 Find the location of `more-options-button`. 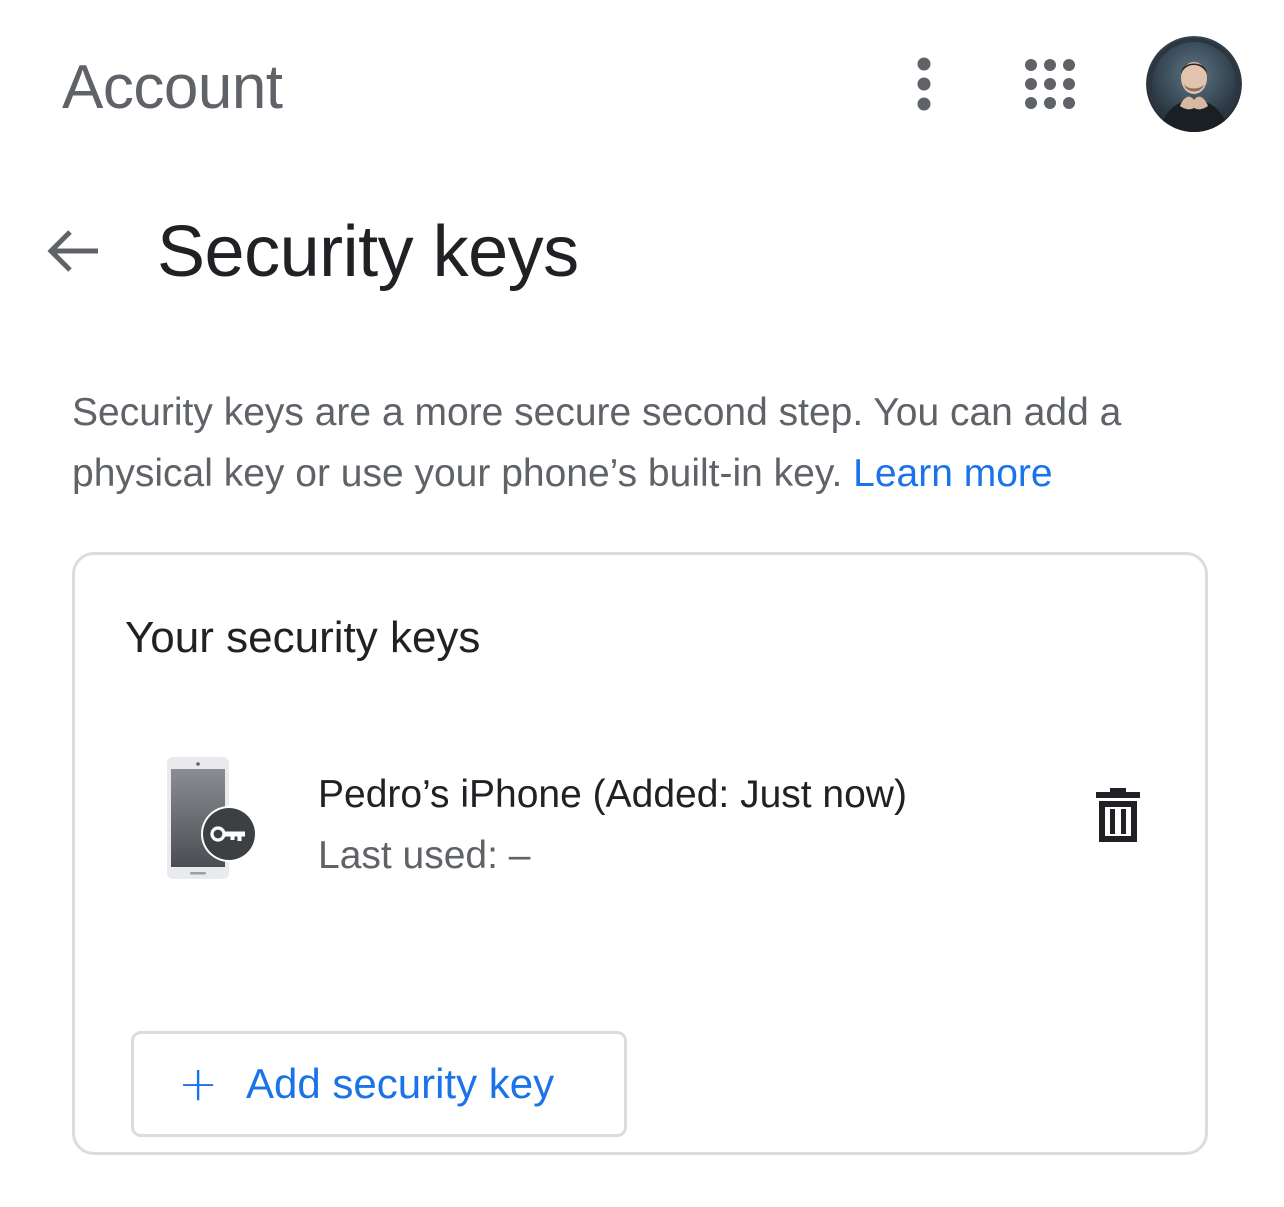

more-options-button is located at coordinates (924, 84).